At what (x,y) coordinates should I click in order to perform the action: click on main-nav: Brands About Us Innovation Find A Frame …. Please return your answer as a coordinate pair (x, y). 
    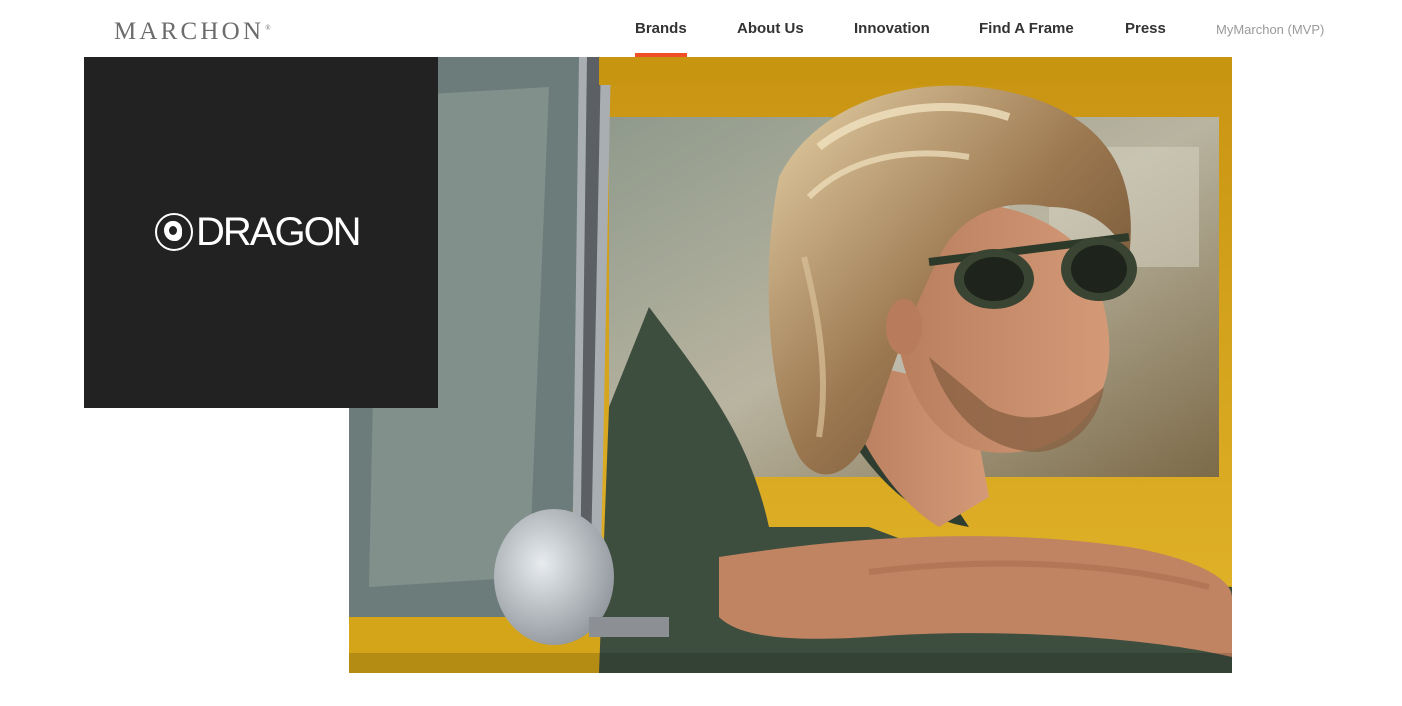
    Looking at the image, I should click on (701, 28).